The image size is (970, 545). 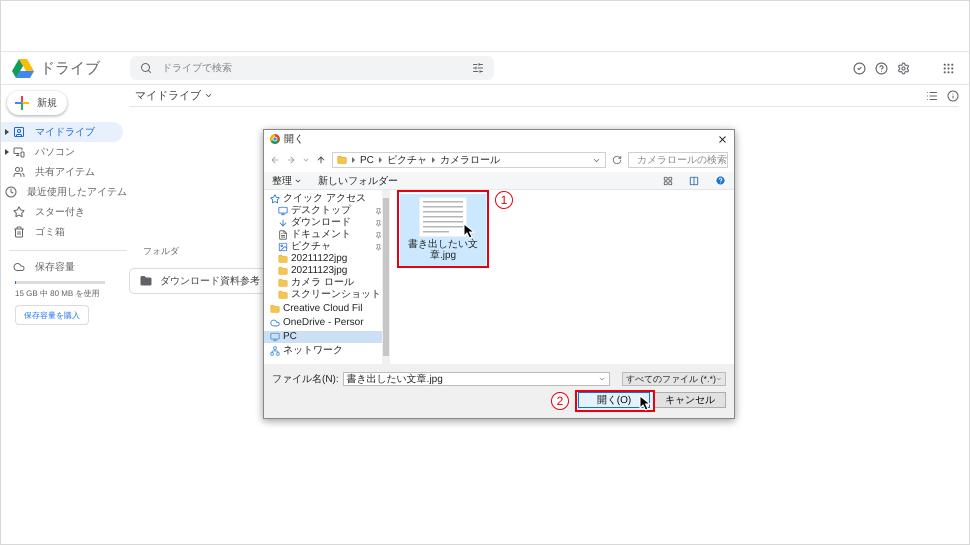 What do you see at coordinates (161, 251) in the screenshot?
I see `section-label: フォルダ` at bounding box center [161, 251].